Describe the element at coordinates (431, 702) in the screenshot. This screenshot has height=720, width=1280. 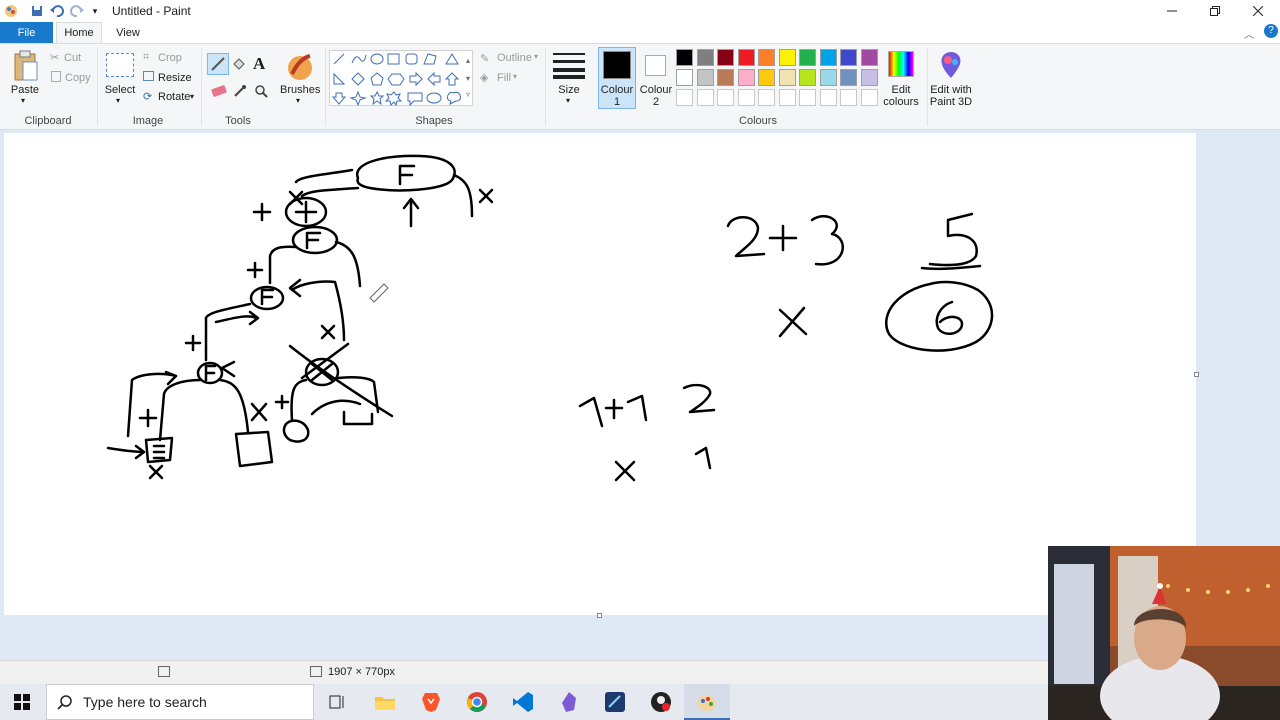
I see `brave-icon` at that location.